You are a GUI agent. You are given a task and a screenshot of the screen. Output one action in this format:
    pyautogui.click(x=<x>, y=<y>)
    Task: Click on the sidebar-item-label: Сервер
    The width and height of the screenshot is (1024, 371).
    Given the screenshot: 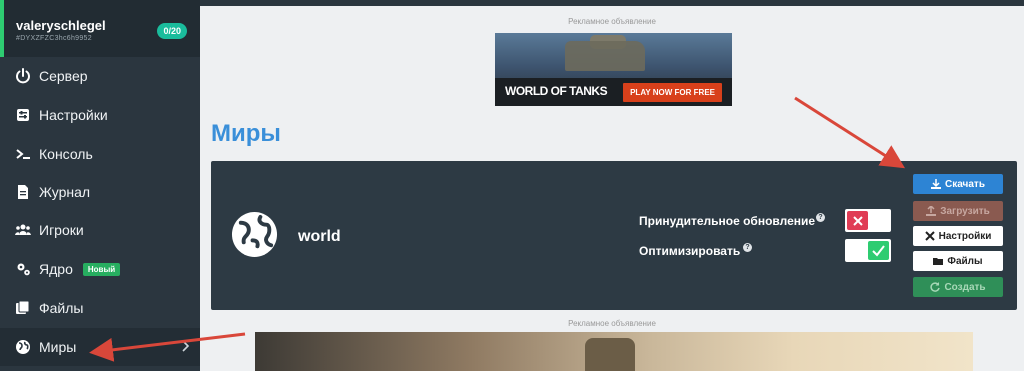 What is the action you would take?
    pyautogui.click(x=63, y=76)
    